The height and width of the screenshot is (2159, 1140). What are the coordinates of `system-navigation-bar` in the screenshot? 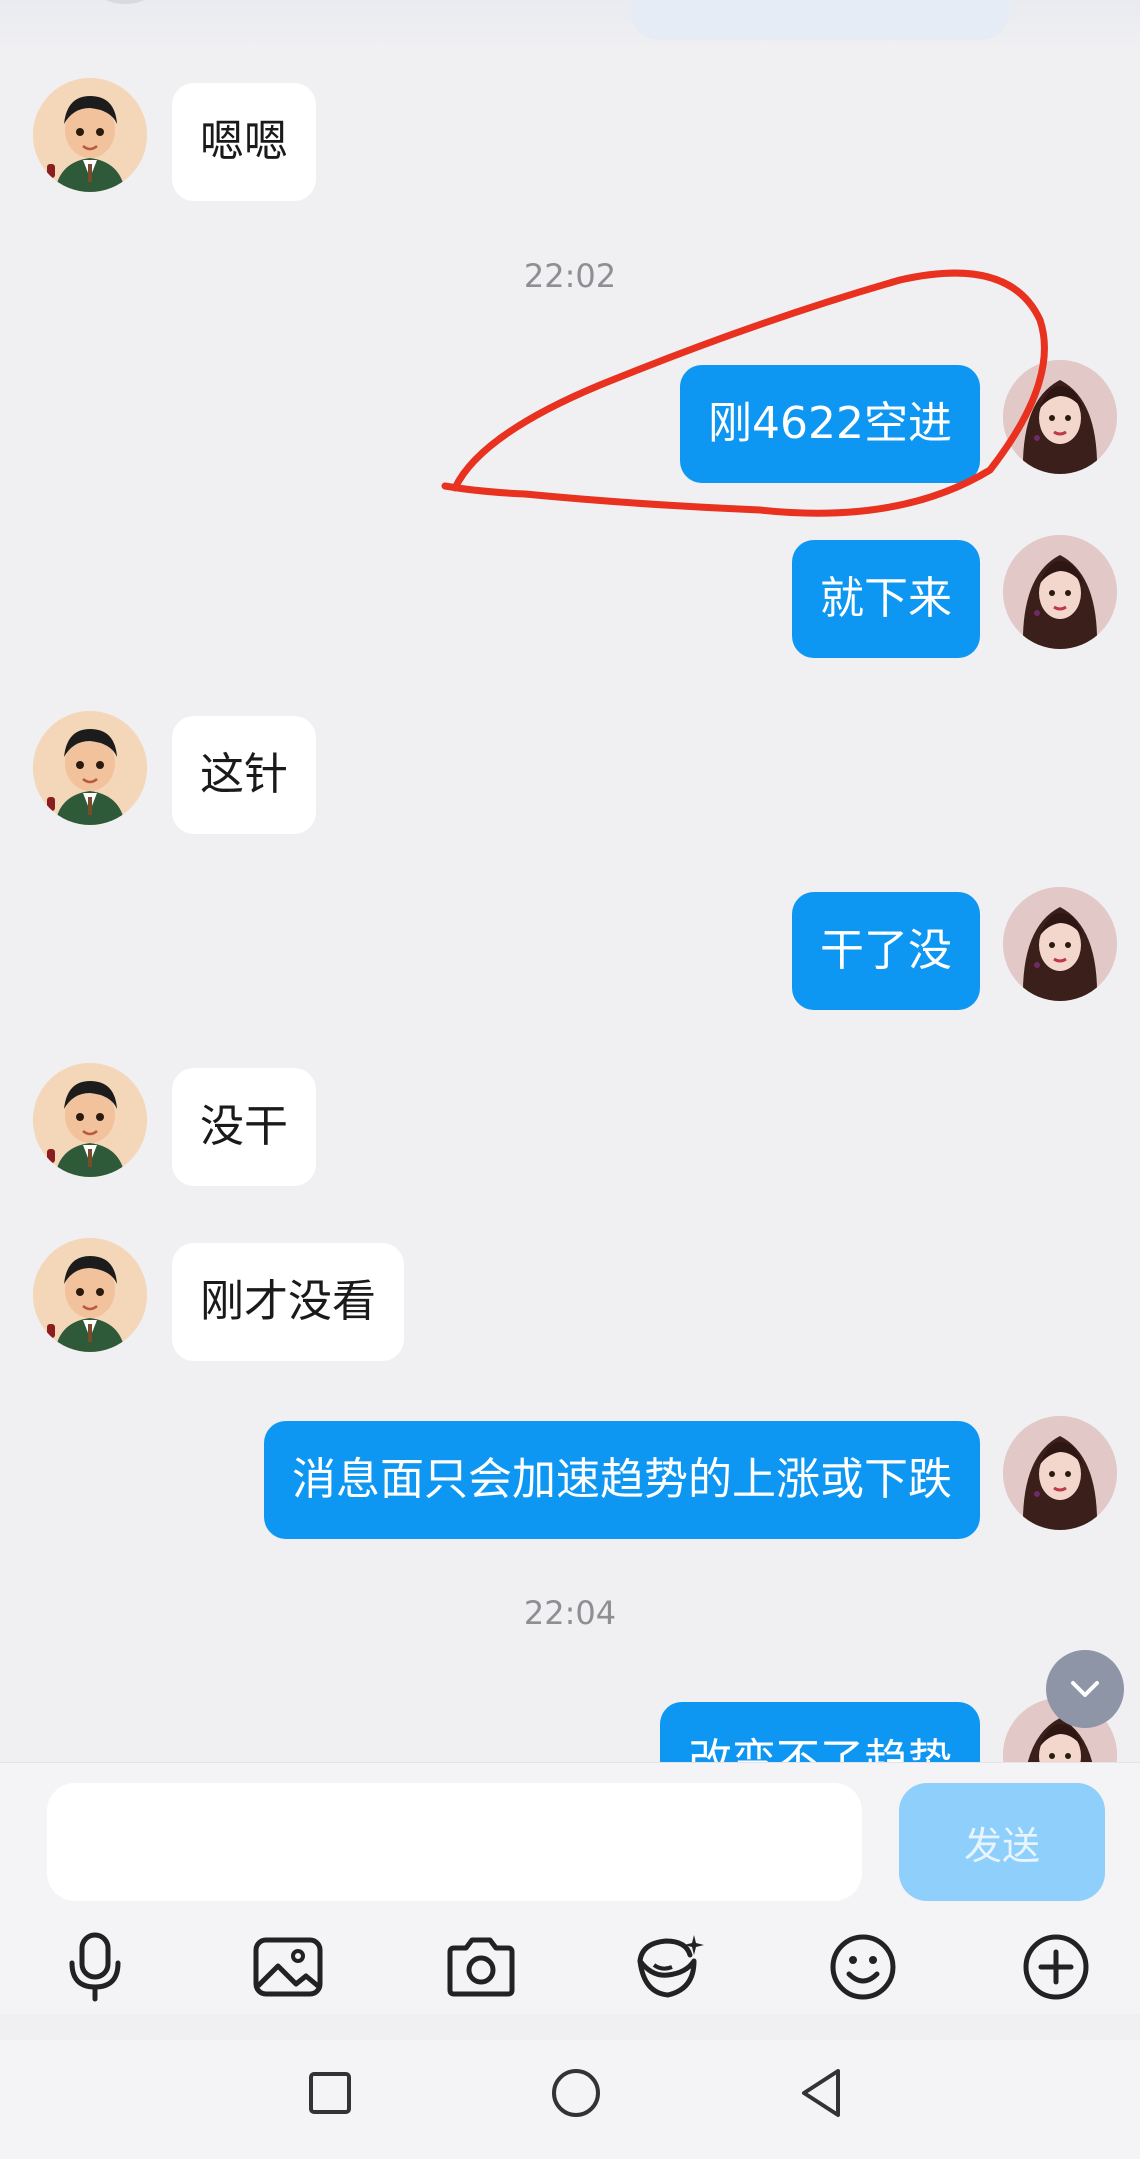 It's located at (570, 2099).